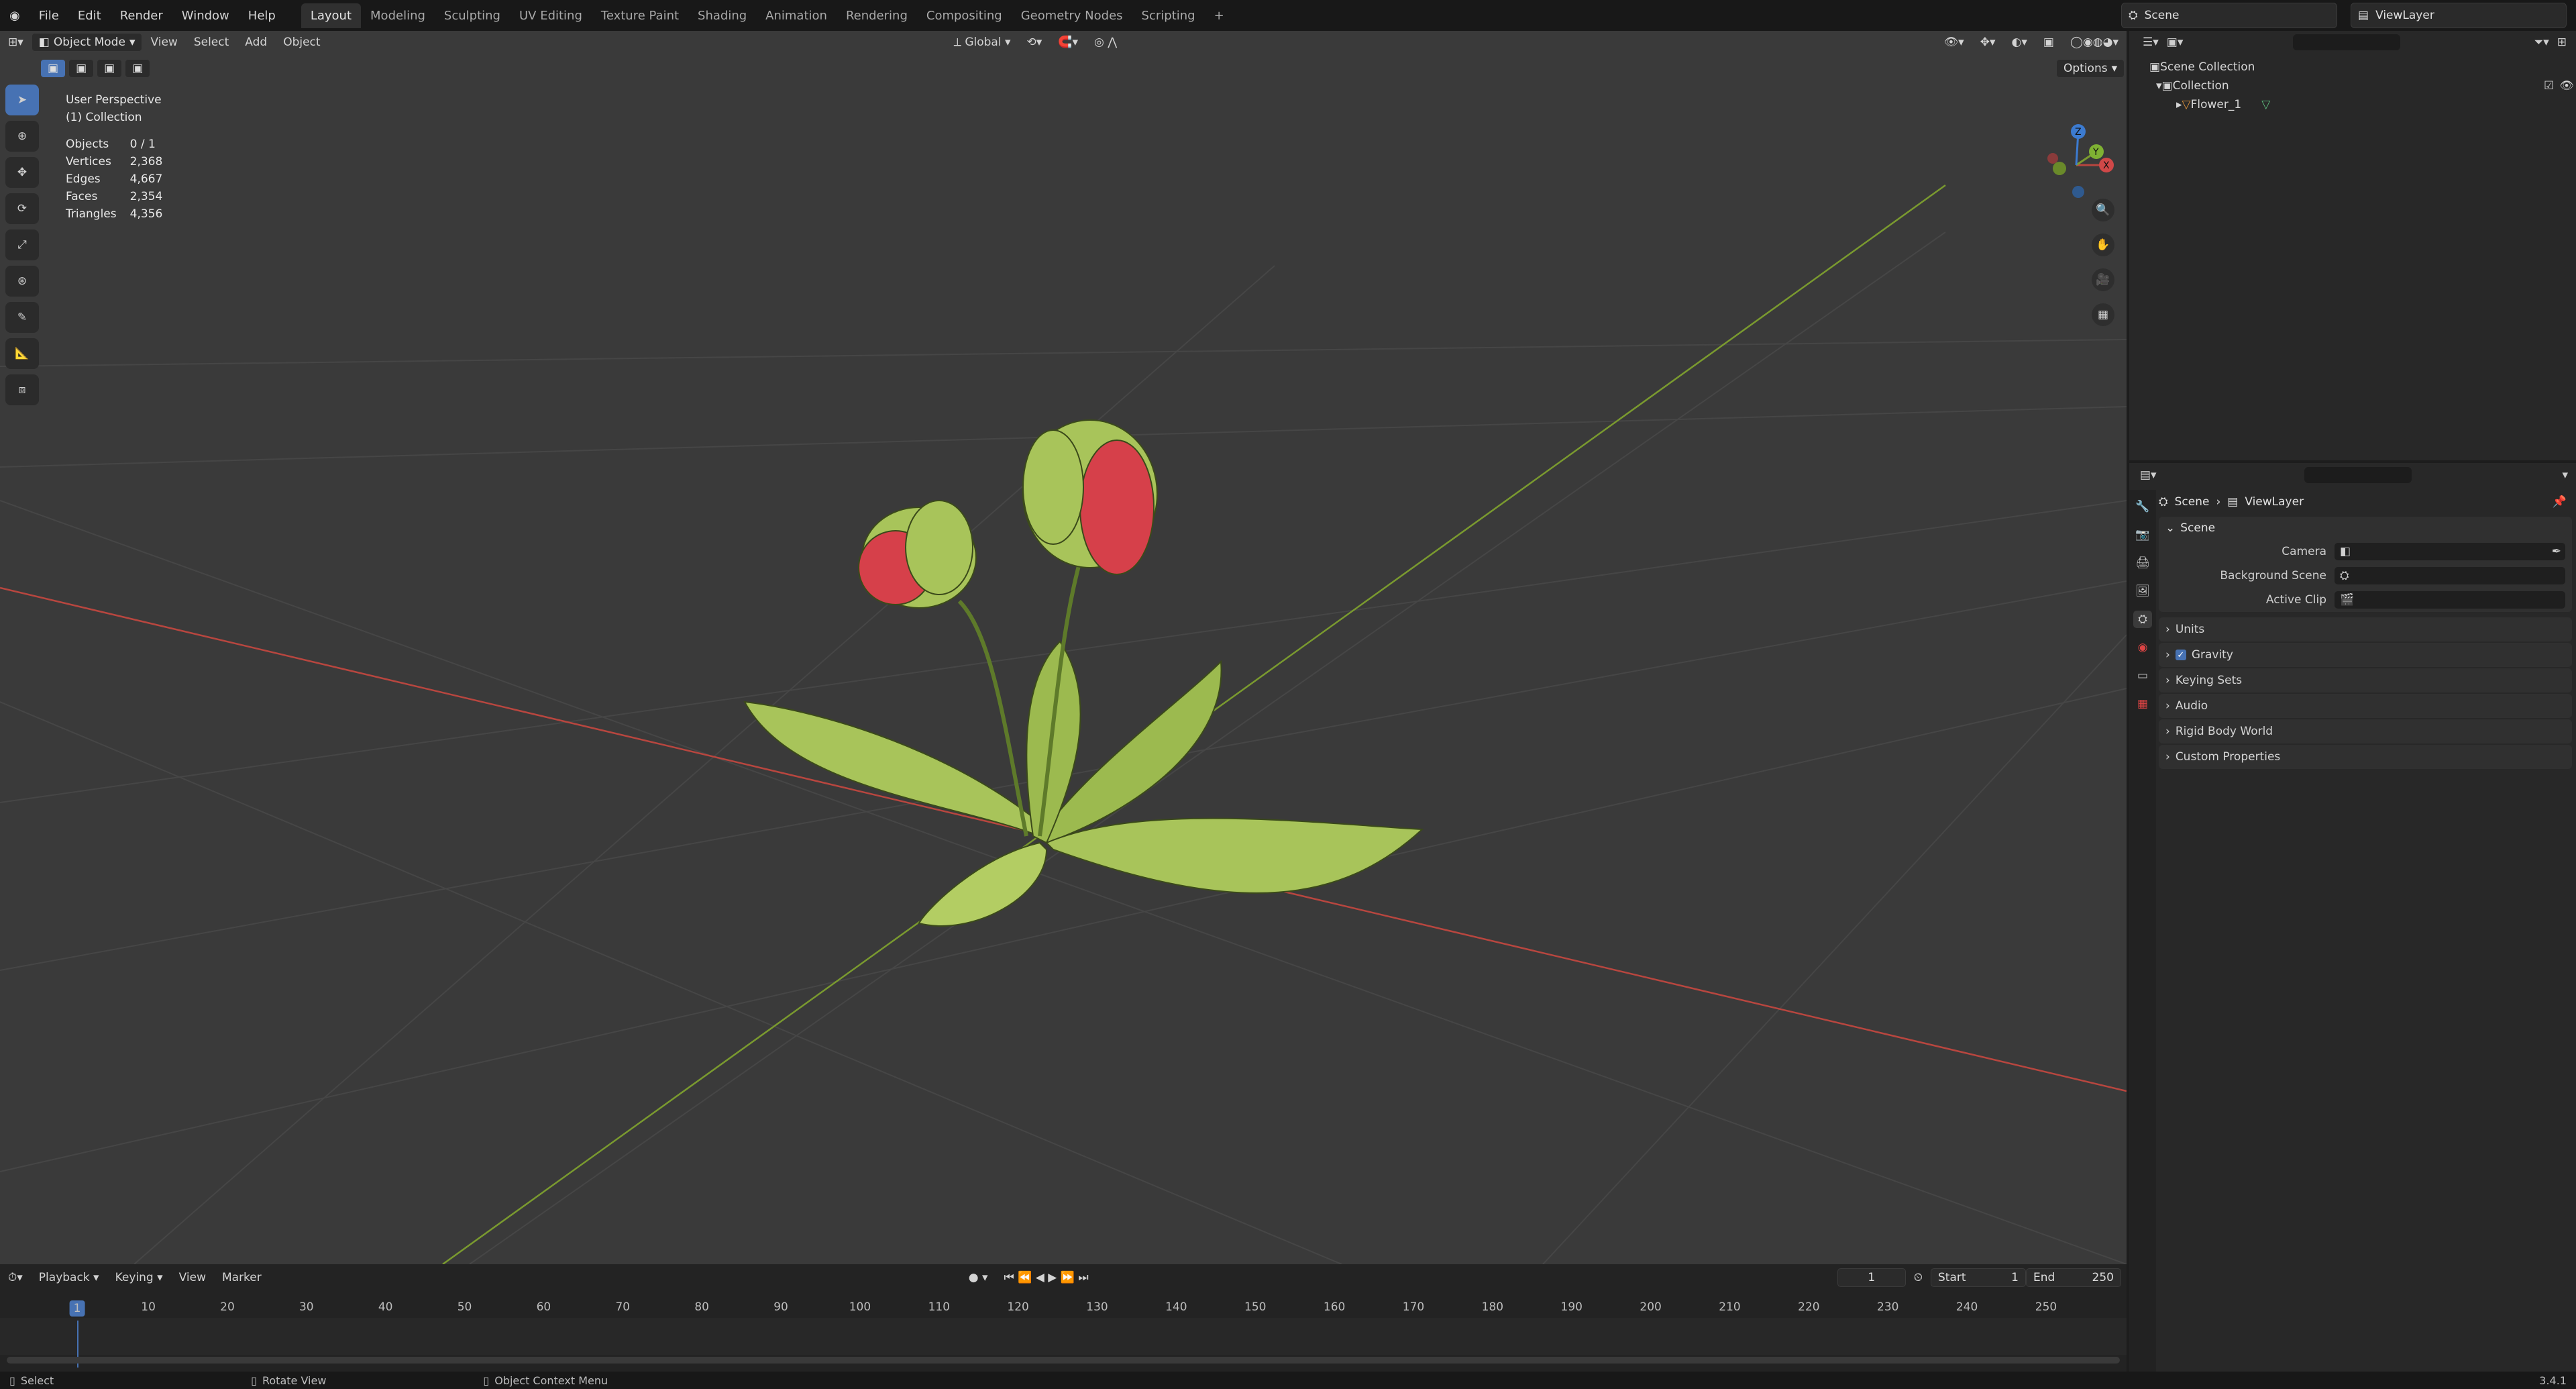 This screenshot has height=1389, width=2576. I want to click on output-tab-icon: 🖨, so click(2142, 563).